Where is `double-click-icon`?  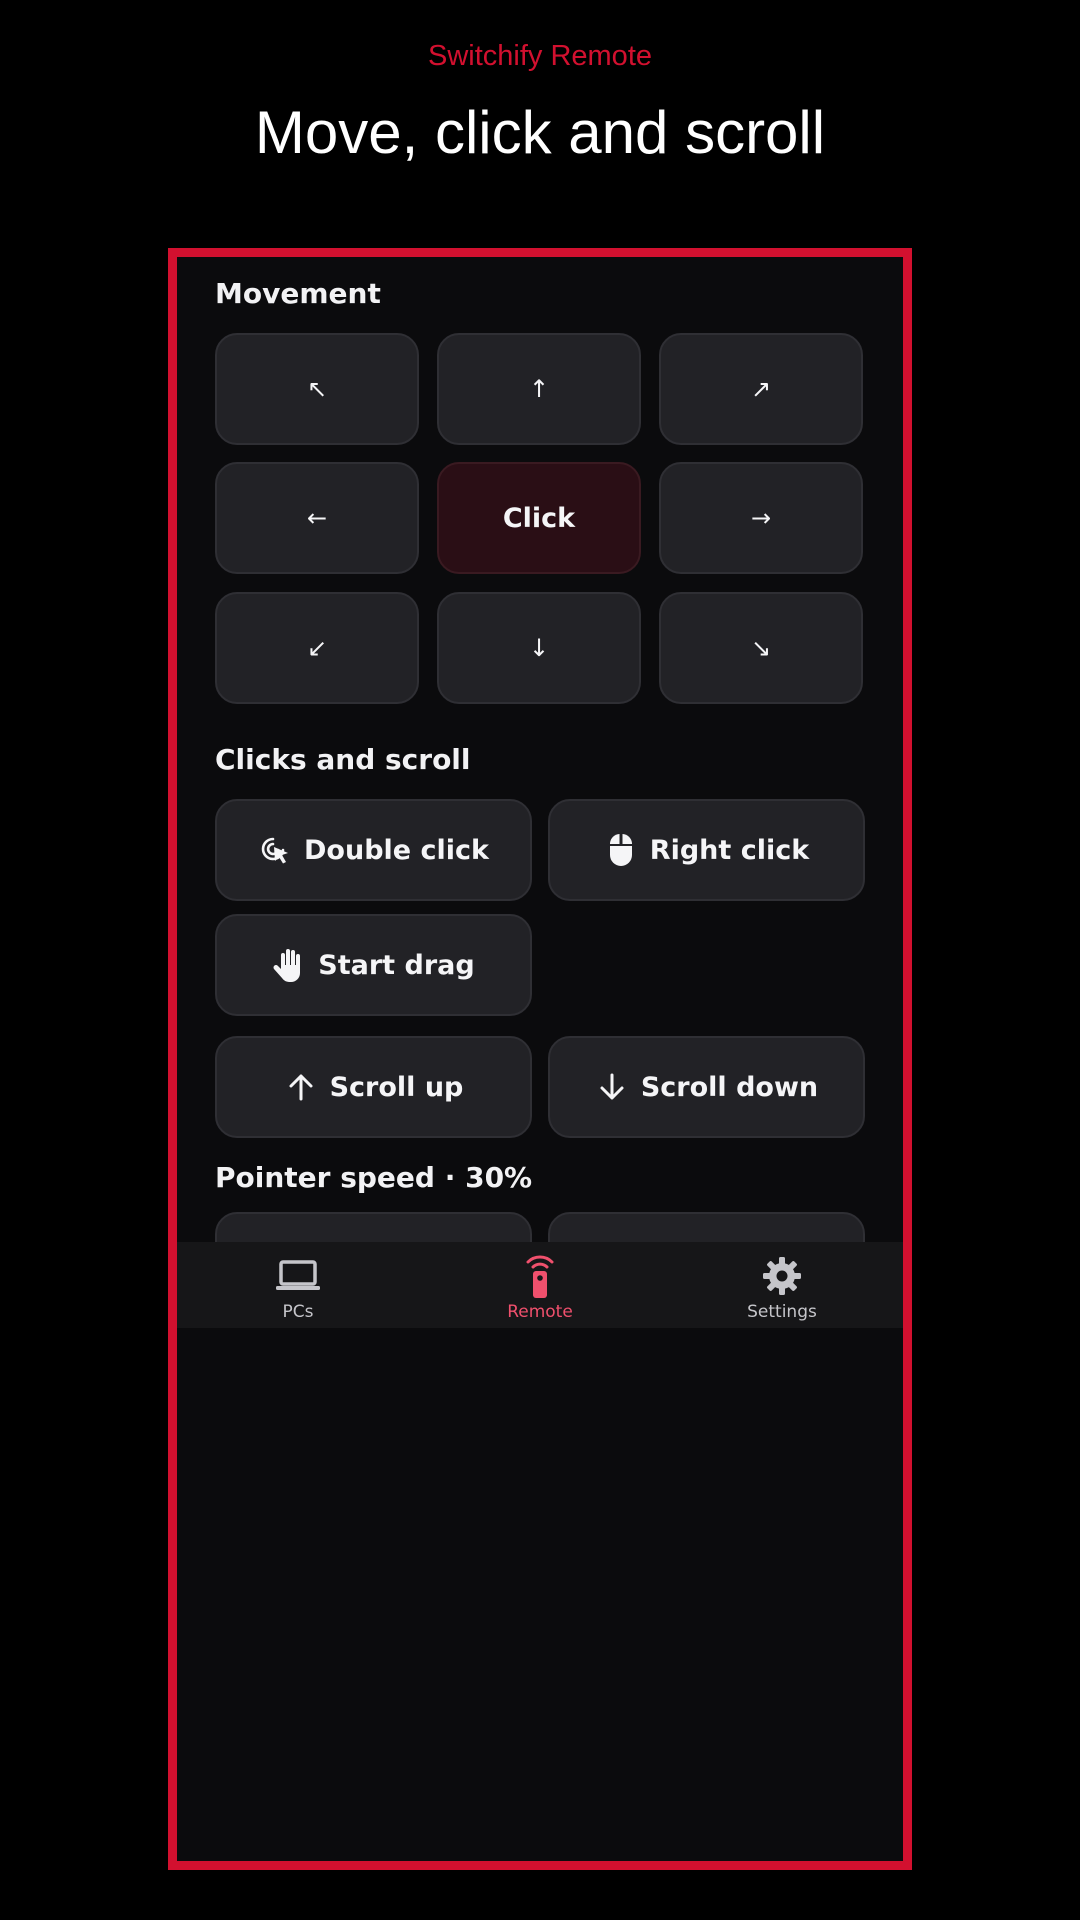 double-click-icon is located at coordinates (275, 850).